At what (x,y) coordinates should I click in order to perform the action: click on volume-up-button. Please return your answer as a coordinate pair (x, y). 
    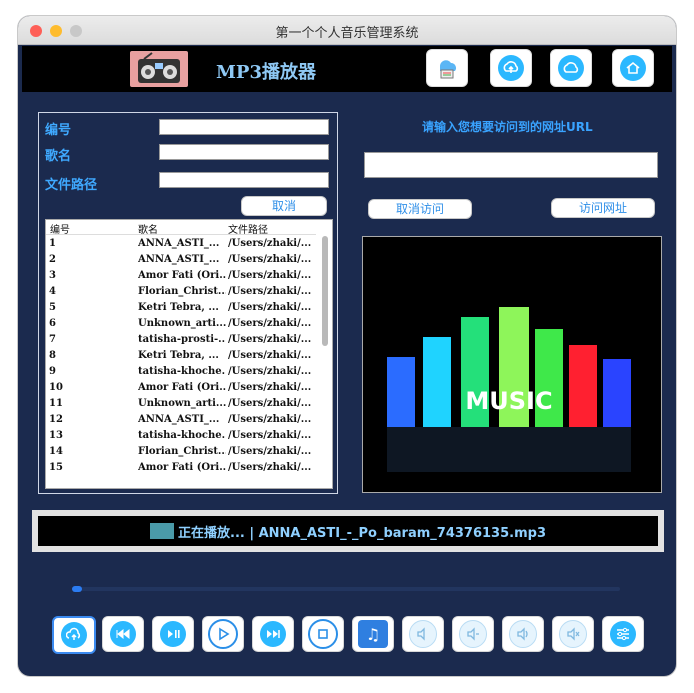
    Looking at the image, I should click on (523, 634).